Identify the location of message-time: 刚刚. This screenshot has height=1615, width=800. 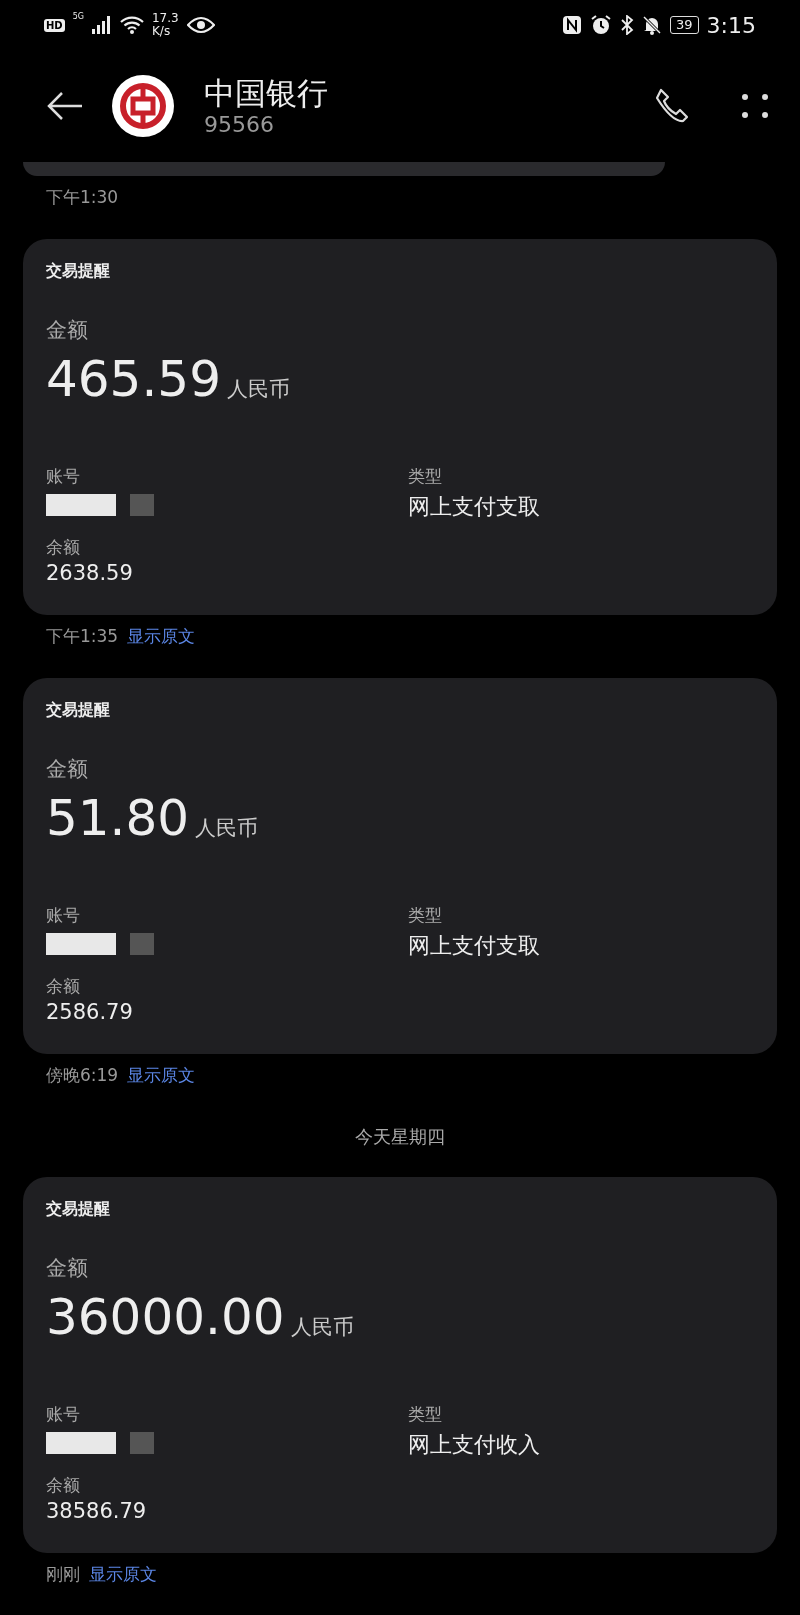
(63, 1574).